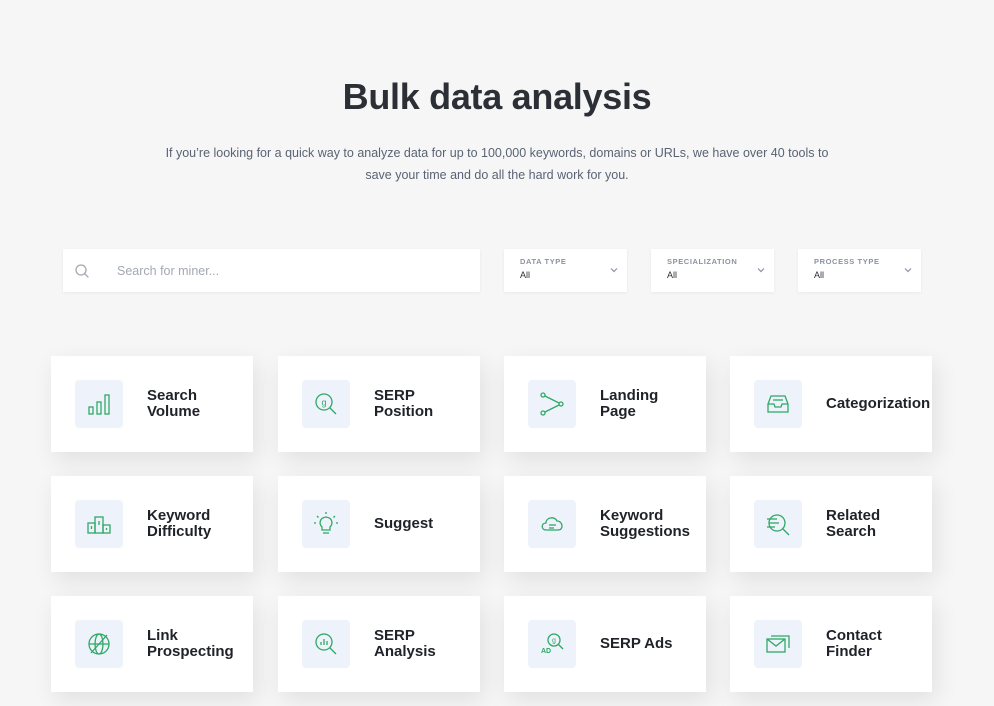  I want to click on globe-link-icon, so click(99, 644).